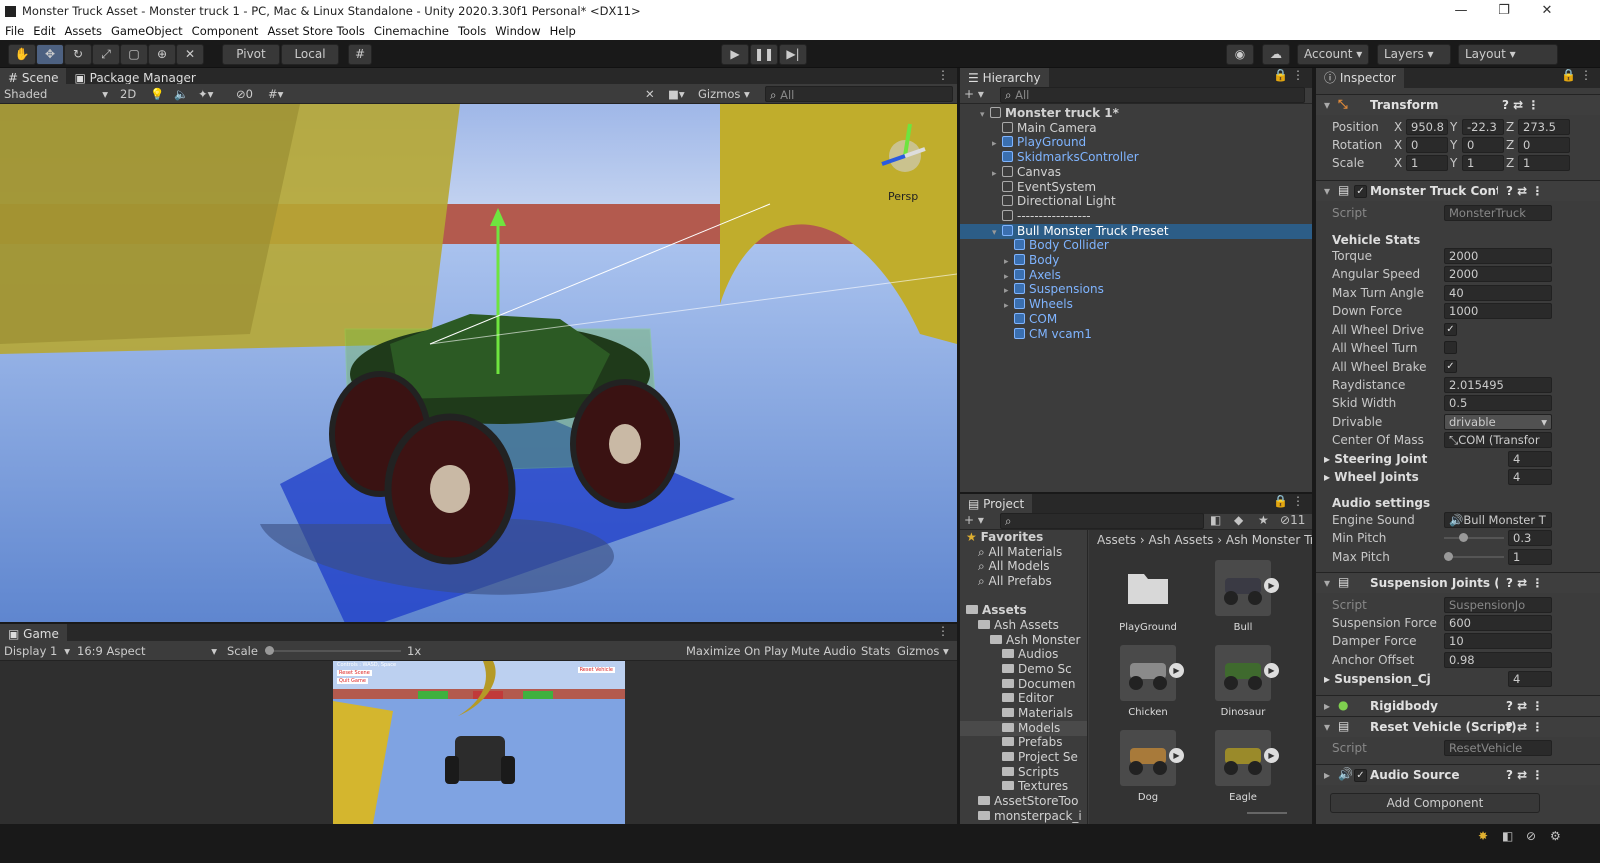 The width and height of the screenshot is (1600, 863). Describe the element at coordinates (1576, 75) in the screenshot. I see `inspector-menu-icon: 🔒 ⋮` at that location.